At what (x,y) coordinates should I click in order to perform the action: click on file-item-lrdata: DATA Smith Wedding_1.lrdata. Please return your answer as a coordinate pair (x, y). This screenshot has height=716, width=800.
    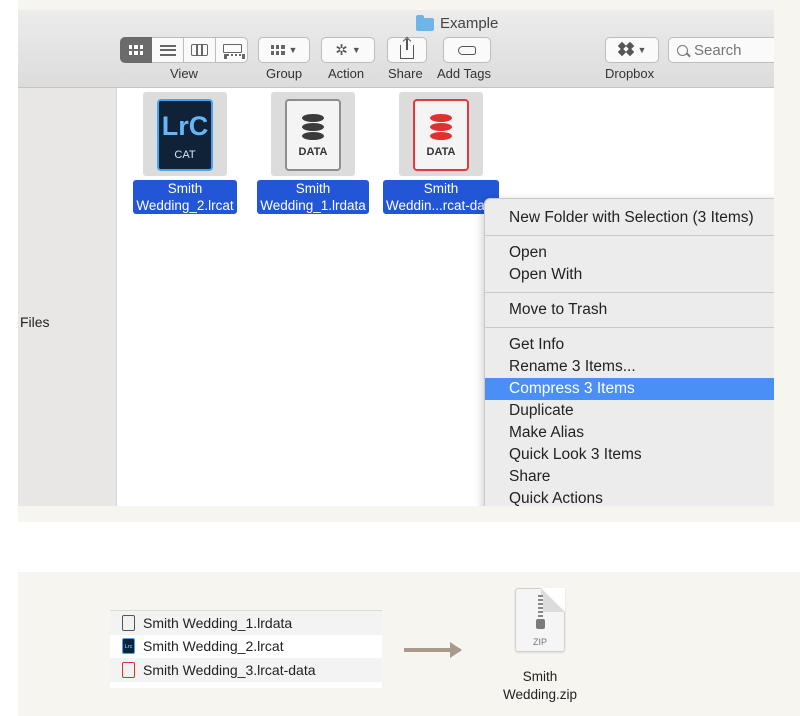
    Looking at the image, I should click on (313, 153).